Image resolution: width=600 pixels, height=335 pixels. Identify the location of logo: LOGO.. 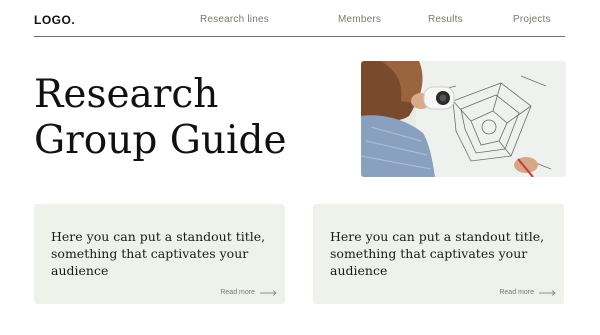
(54, 20).